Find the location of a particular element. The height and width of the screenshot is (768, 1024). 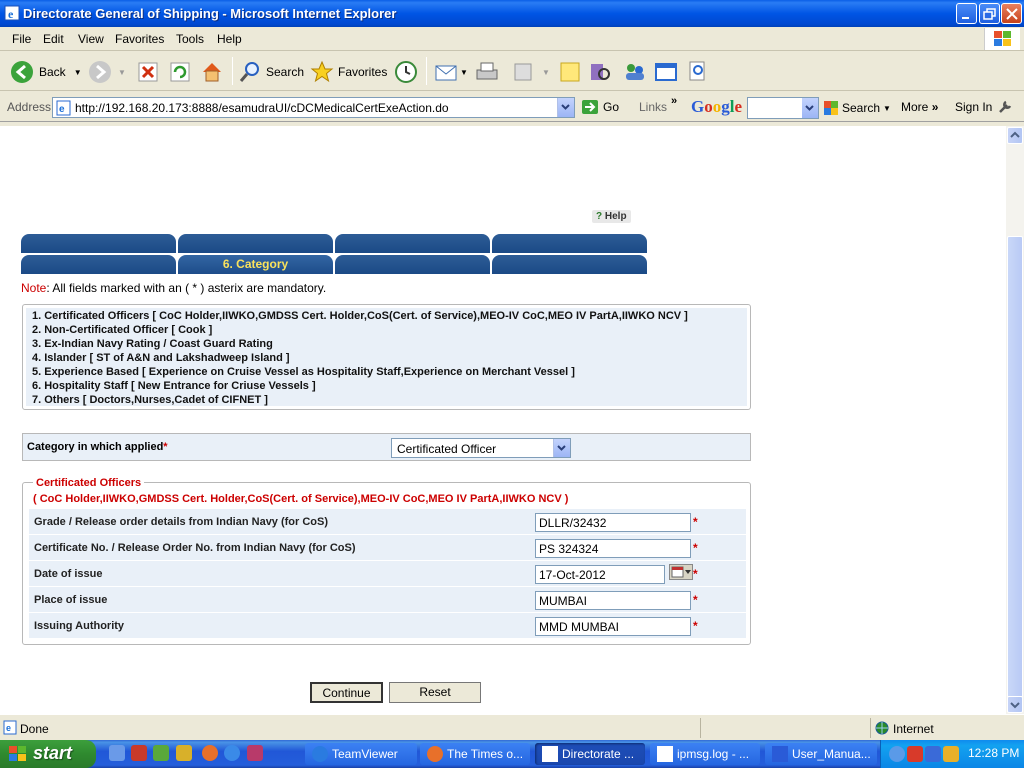

more-button: More » is located at coordinates (919, 107).